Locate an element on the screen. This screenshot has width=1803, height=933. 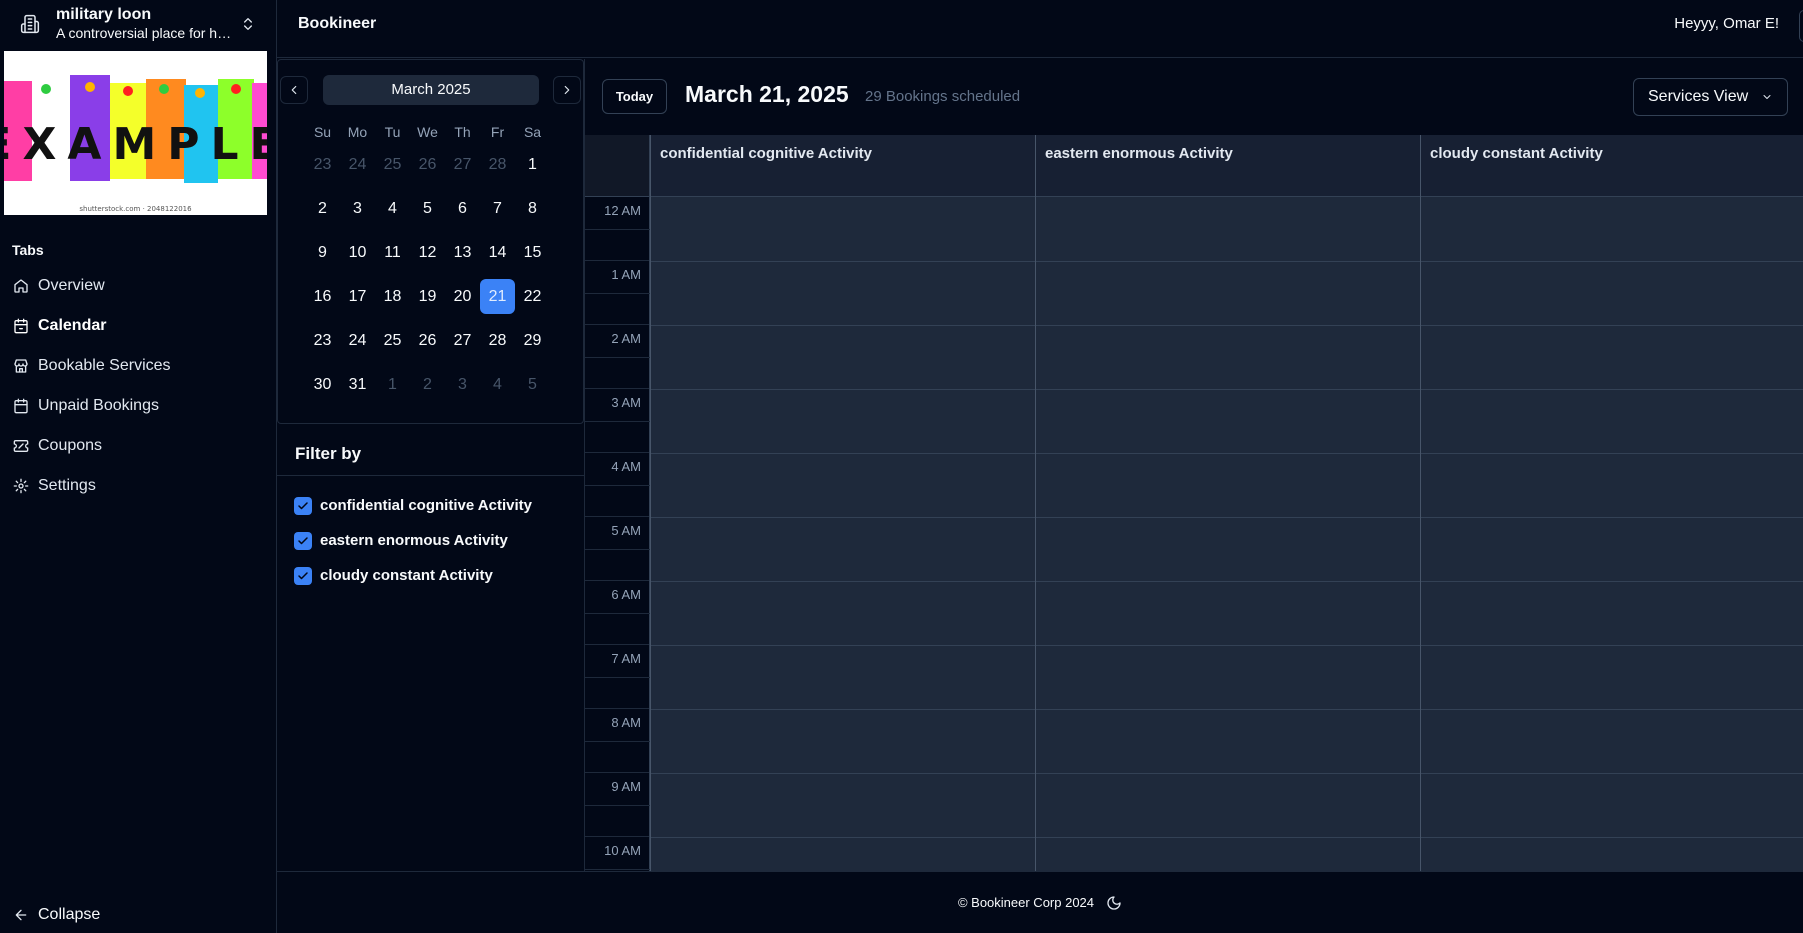
day-cell: 29 is located at coordinates (532, 340).